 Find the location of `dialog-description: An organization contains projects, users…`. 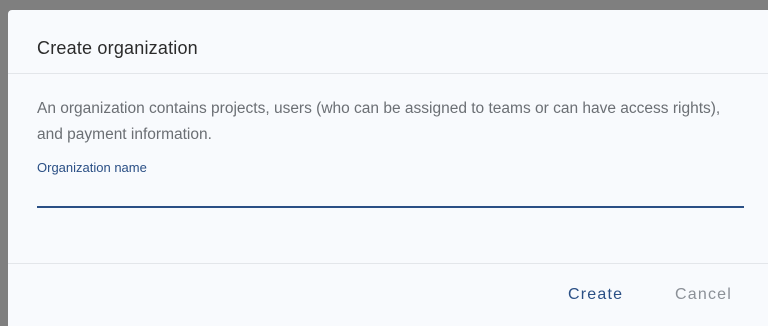

dialog-description: An organization contains projects, users… is located at coordinates (379, 121).